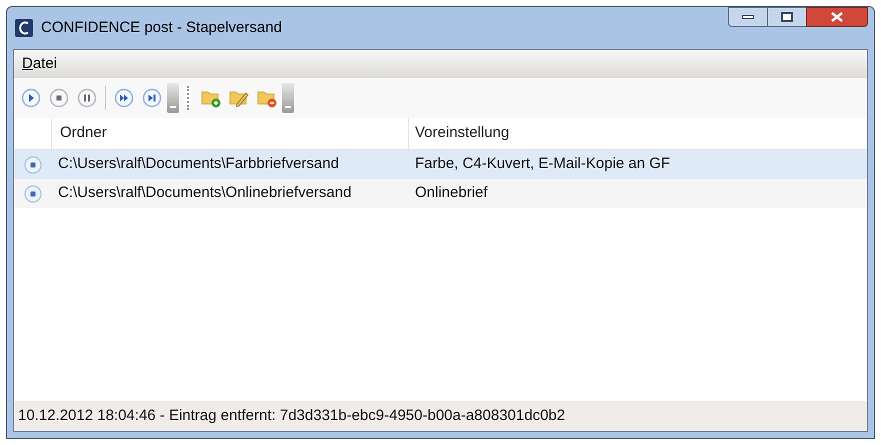 The height and width of the screenshot is (445, 881). I want to click on minimize-button, so click(748, 17).